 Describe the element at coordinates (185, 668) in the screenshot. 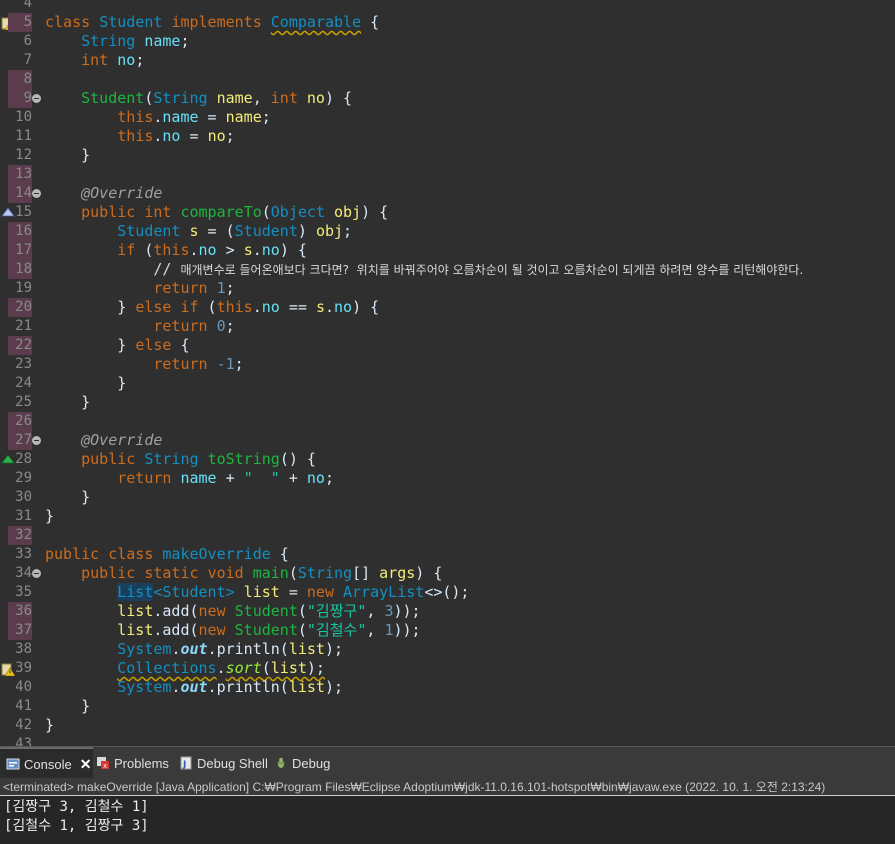

I see `code-text: Collections.sort(list);` at that location.